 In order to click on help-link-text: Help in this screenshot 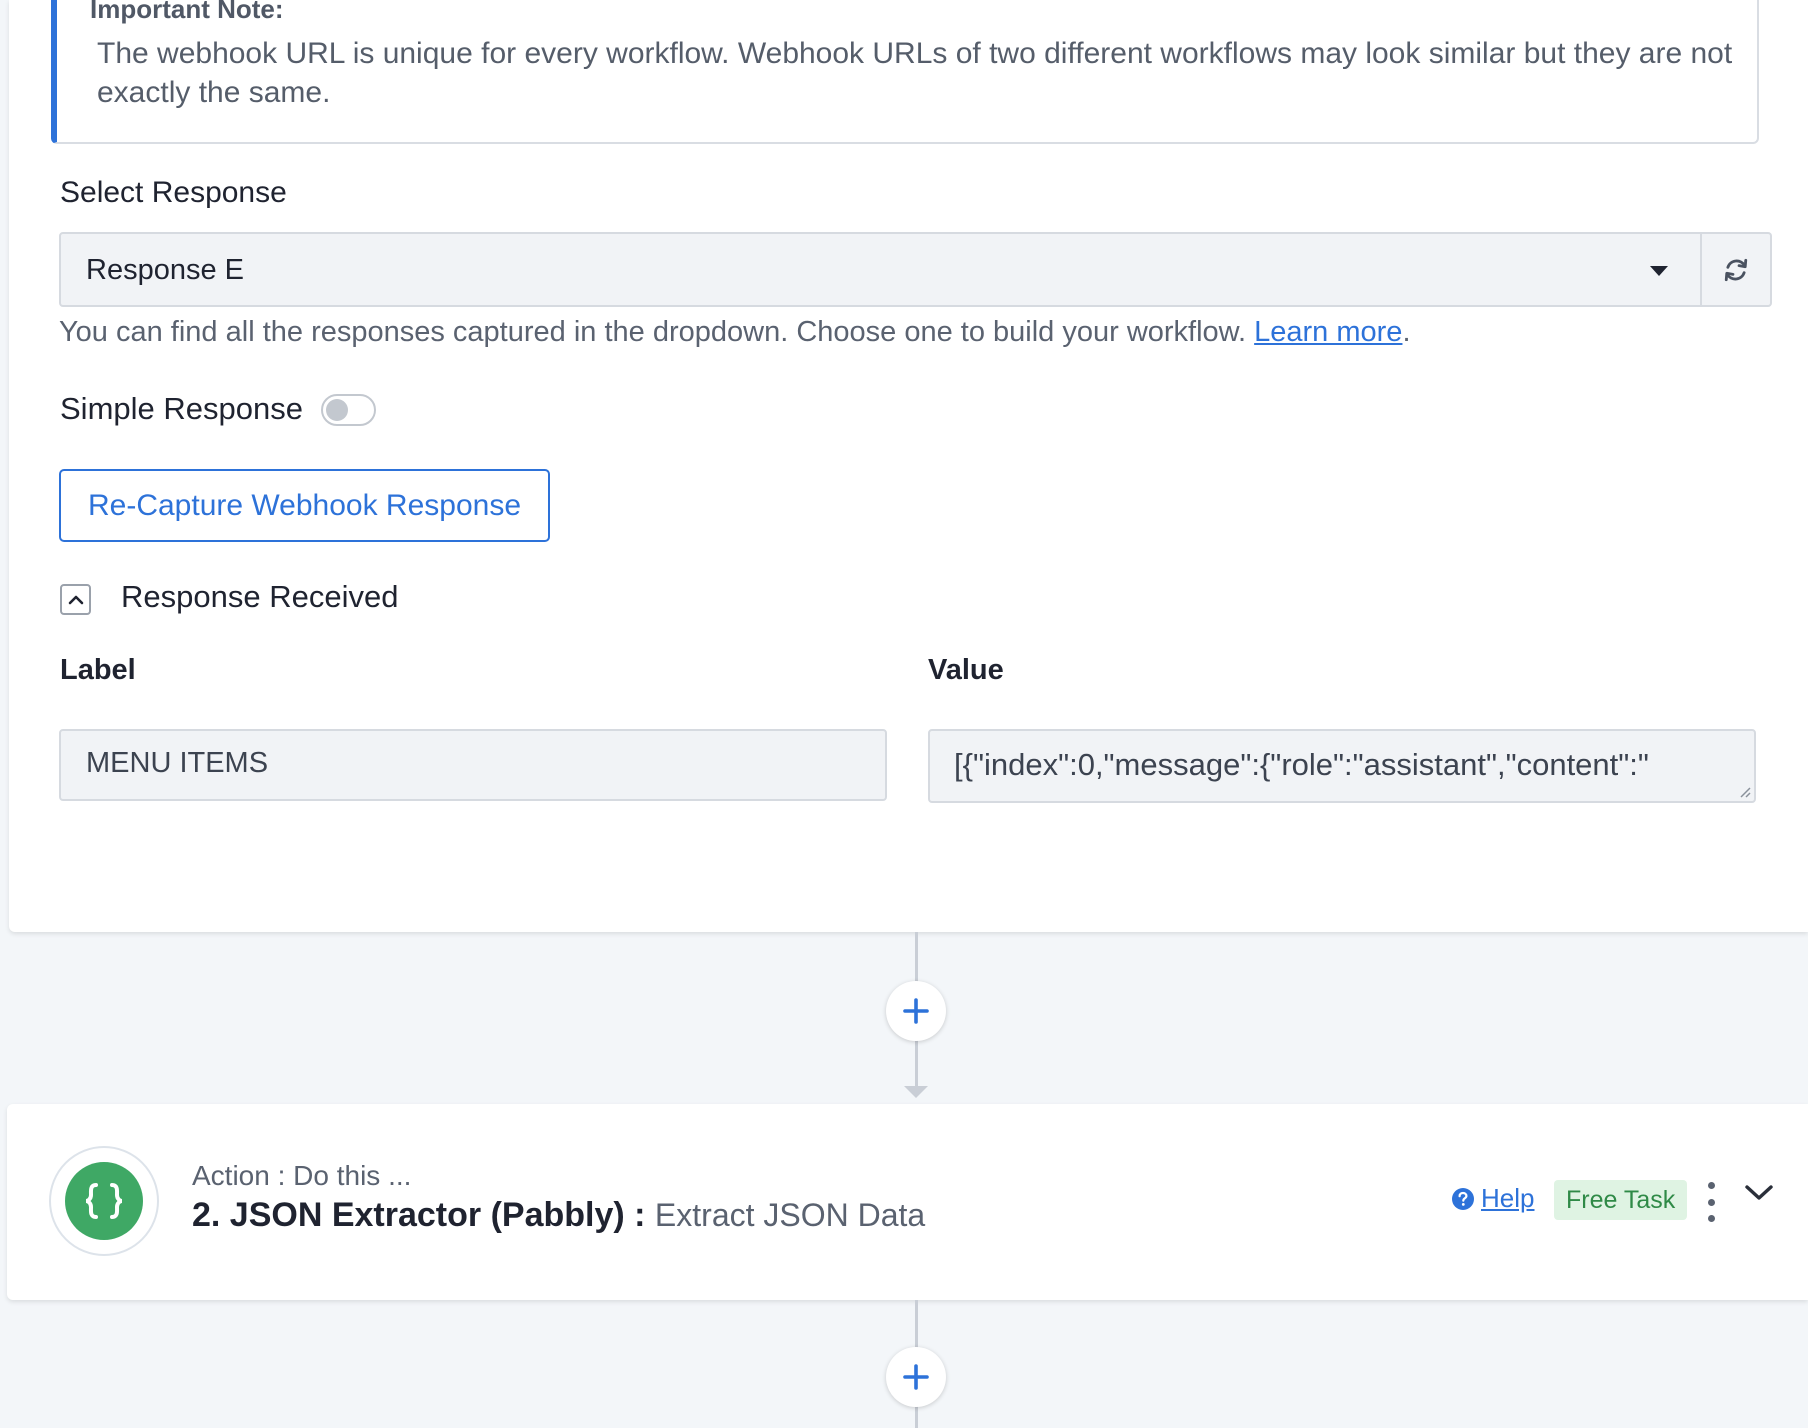, I will do `click(1508, 1198)`.